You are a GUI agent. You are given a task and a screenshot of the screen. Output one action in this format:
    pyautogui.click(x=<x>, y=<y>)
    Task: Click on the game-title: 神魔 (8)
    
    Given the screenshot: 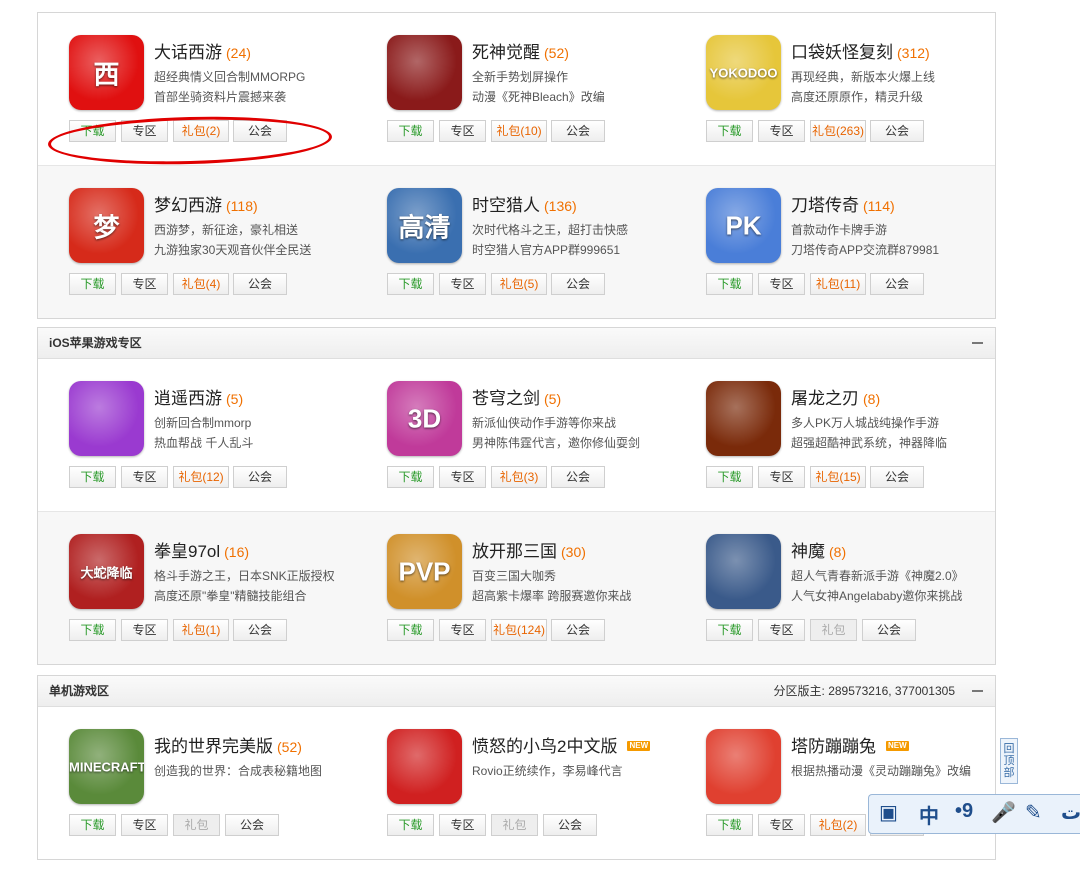 What is the action you would take?
    pyautogui.click(x=818, y=549)
    